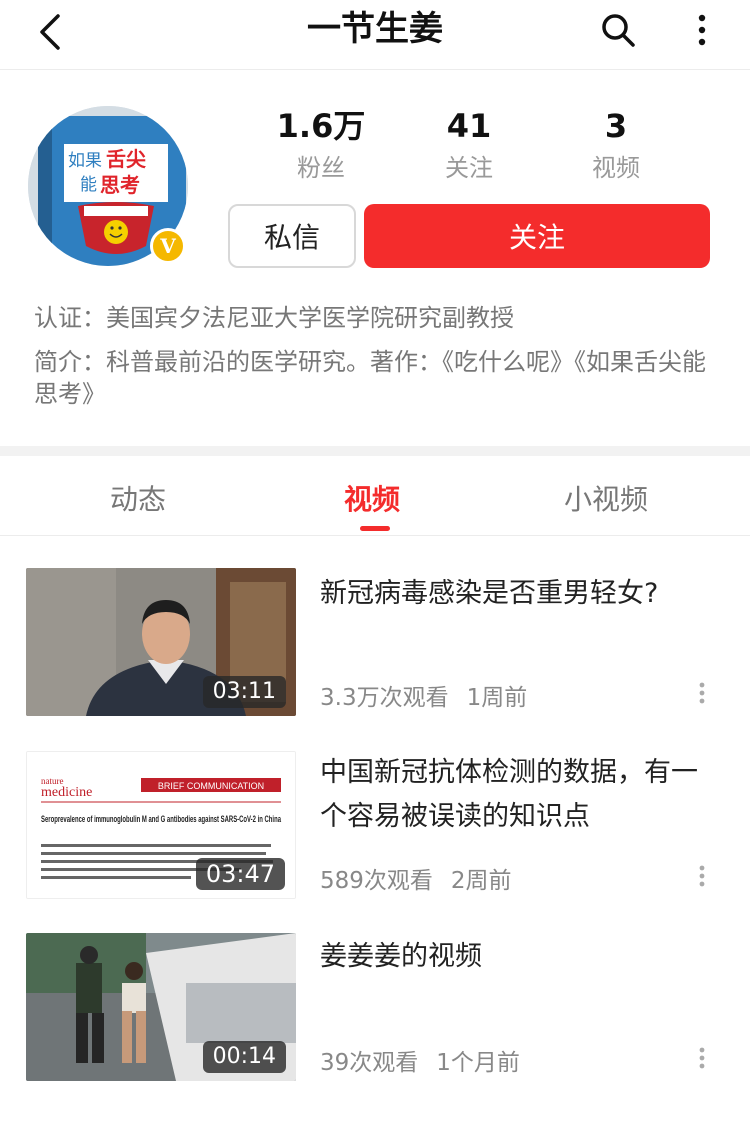 The width and height of the screenshot is (750, 1126). What do you see at coordinates (321, 126) in the screenshot?
I see `stat-followers-value: 1.6万` at bounding box center [321, 126].